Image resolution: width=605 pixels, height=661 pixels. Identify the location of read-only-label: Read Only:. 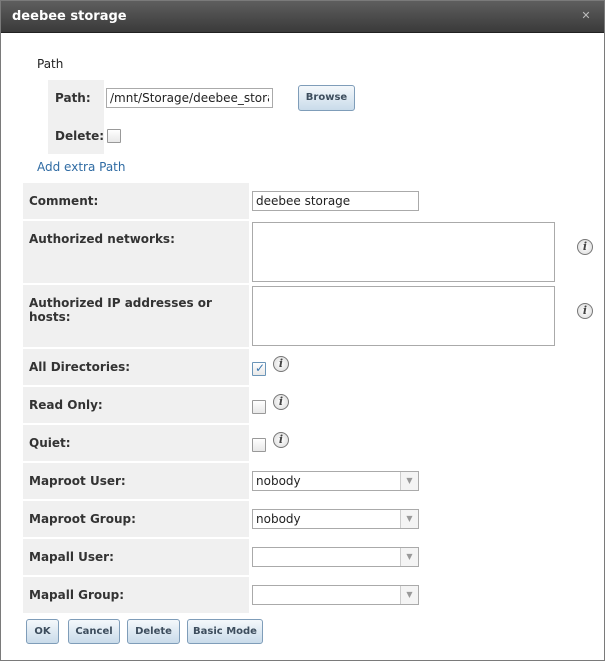
(66, 405).